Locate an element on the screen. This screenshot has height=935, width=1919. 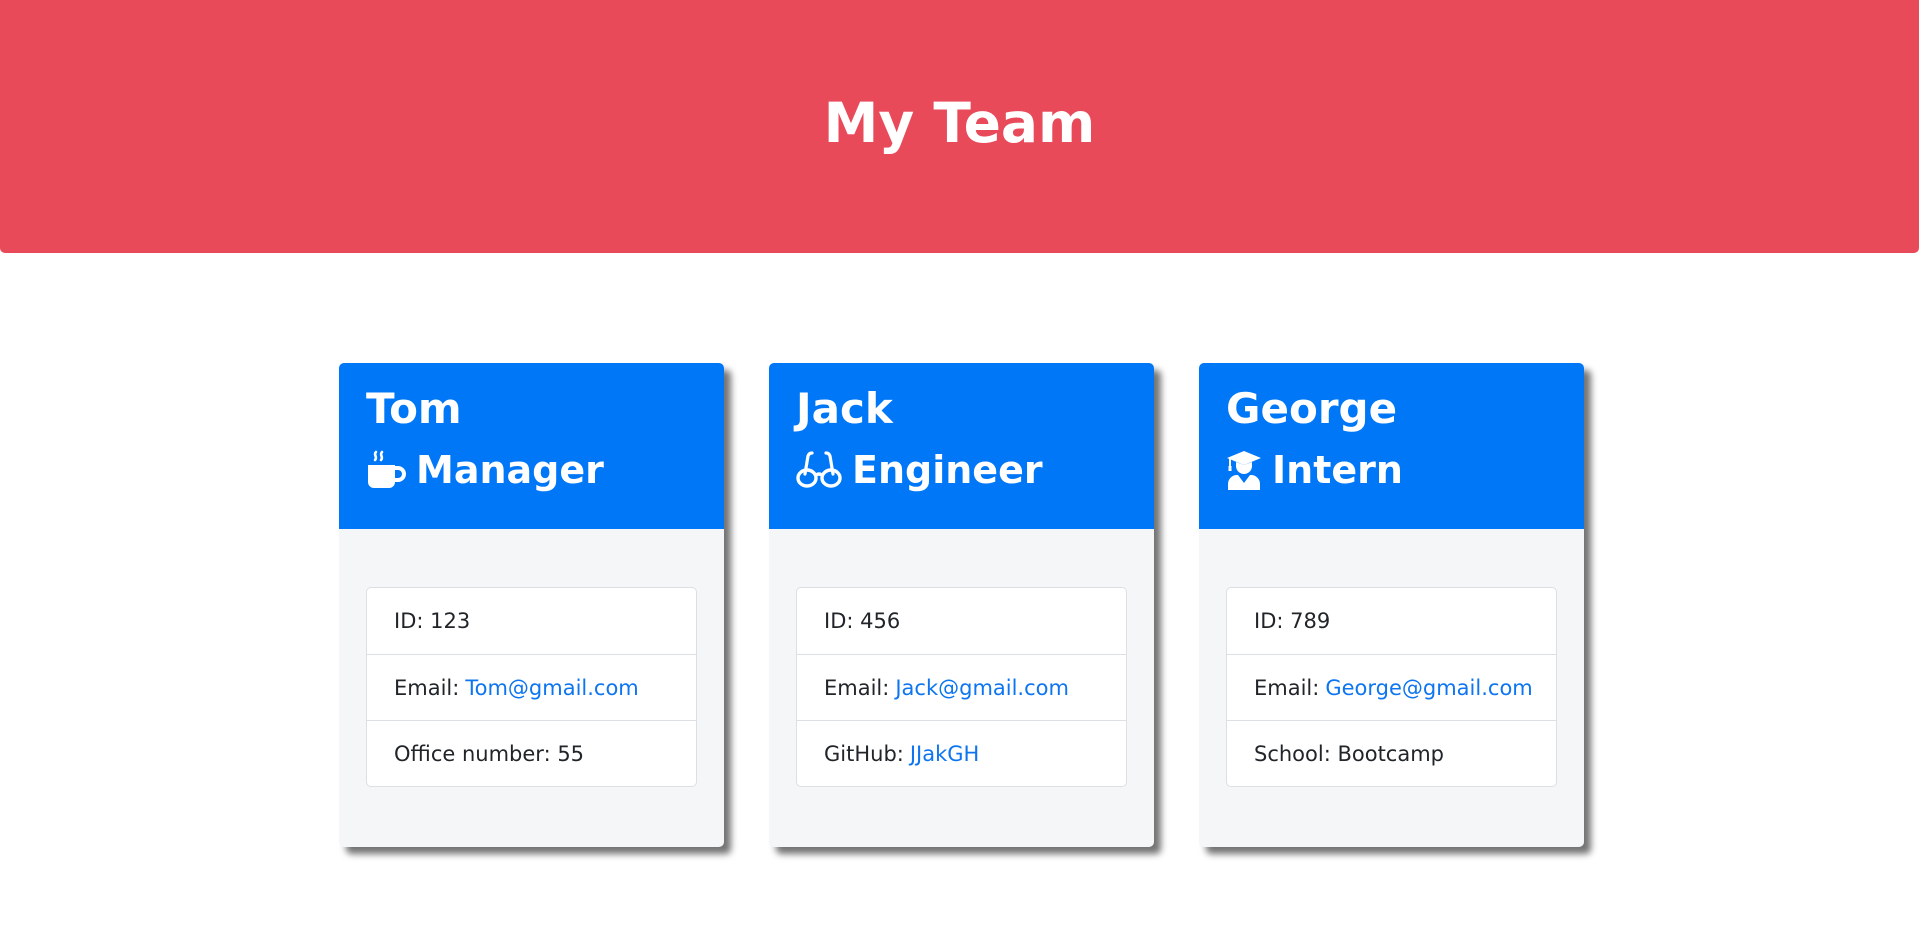
card-header: George Intern is located at coordinates (1391, 446).